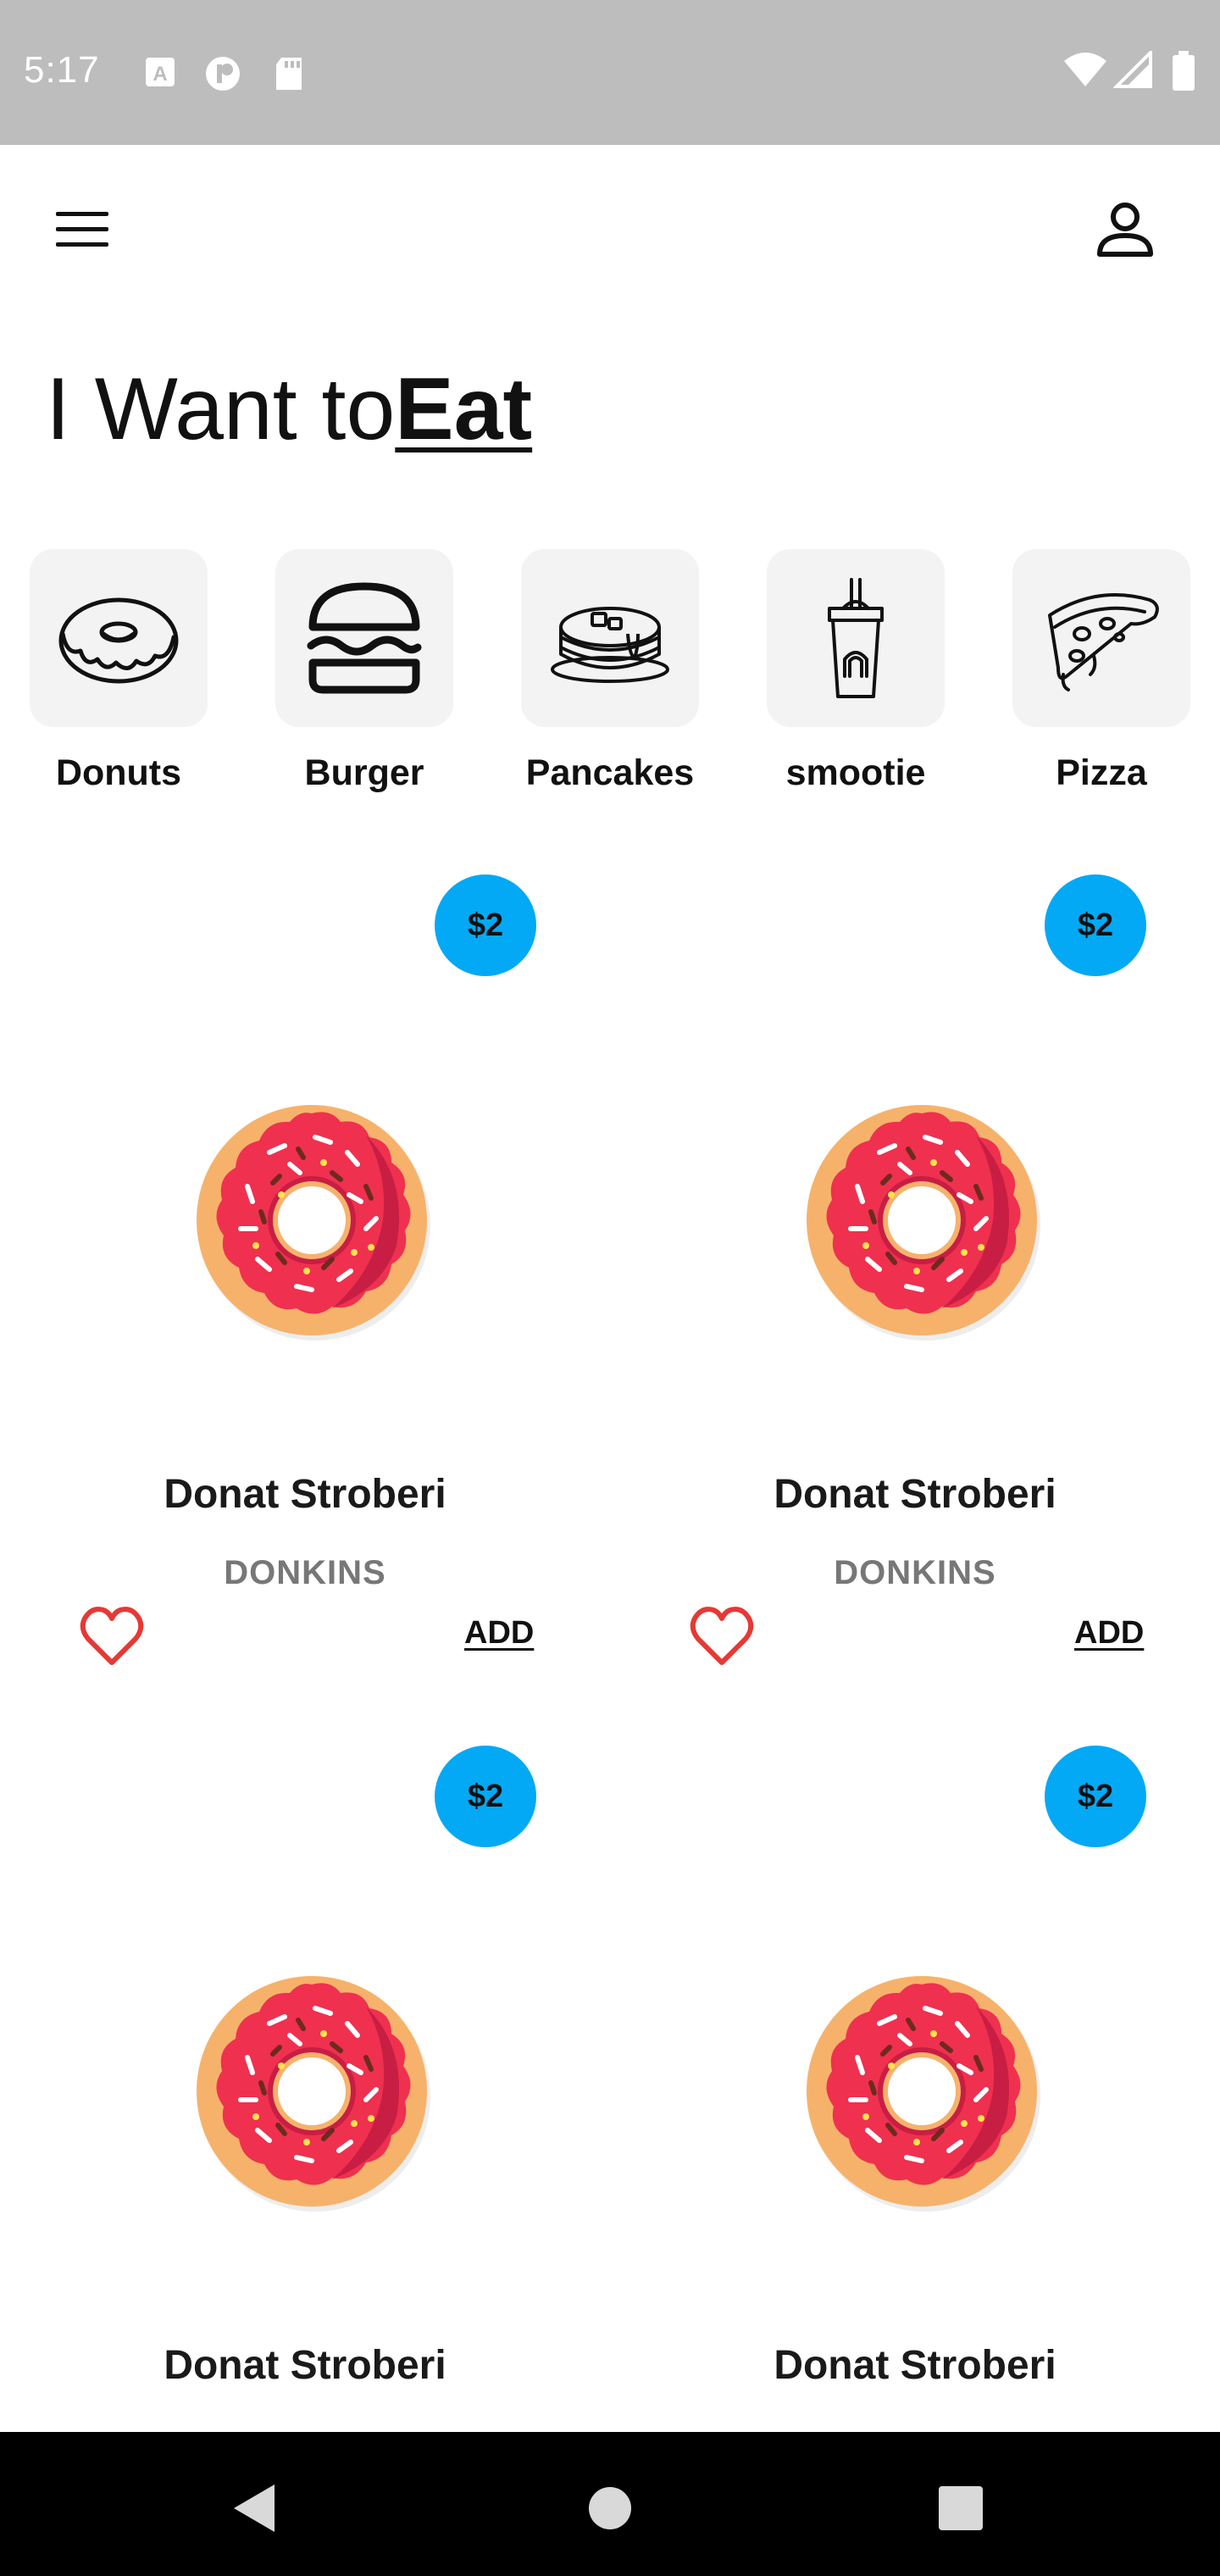  I want to click on recents-icon, so click(961, 2508).